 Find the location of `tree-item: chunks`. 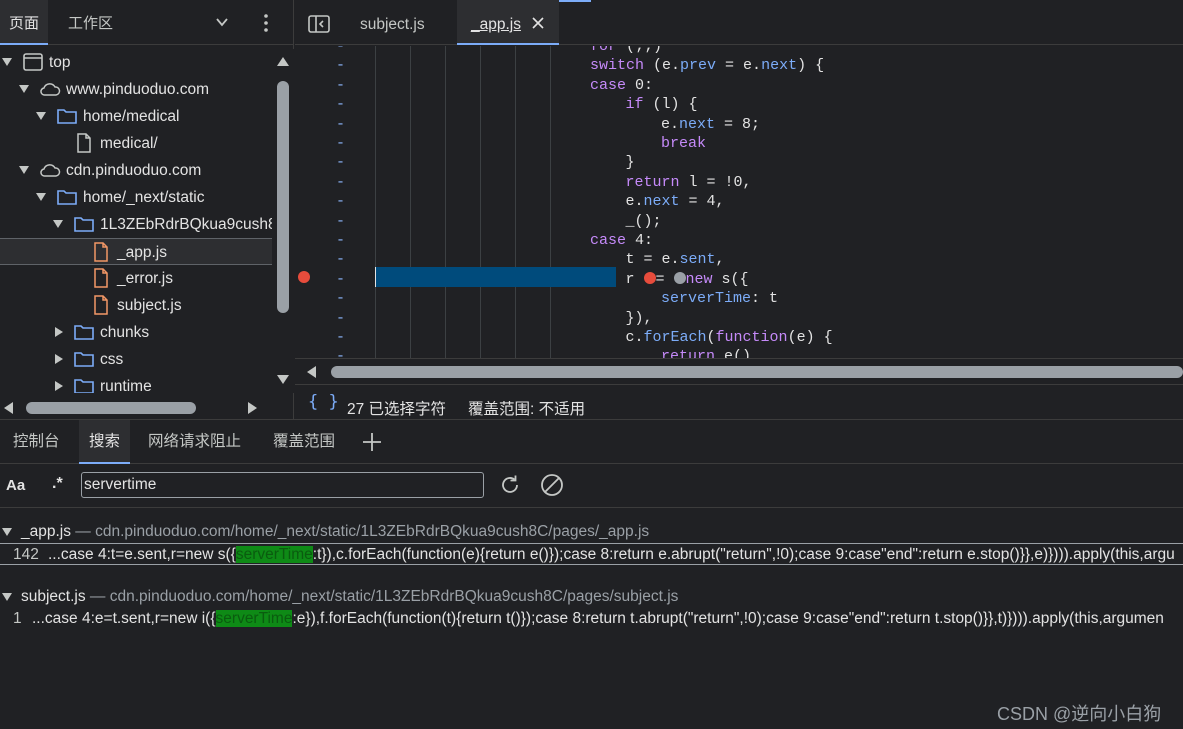

tree-item: chunks is located at coordinates (136, 332).